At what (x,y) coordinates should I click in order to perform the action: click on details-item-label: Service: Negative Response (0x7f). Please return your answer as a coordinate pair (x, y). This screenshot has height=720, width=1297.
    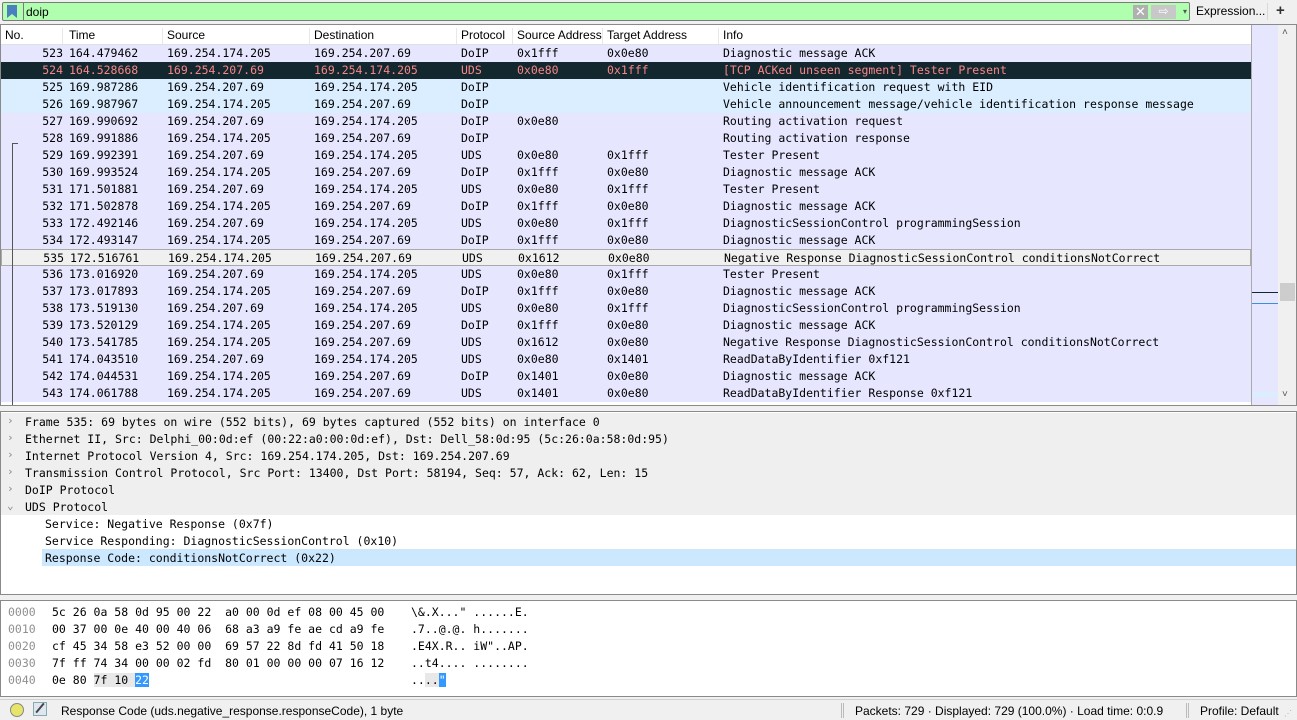
    Looking at the image, I should click on (159, 524).